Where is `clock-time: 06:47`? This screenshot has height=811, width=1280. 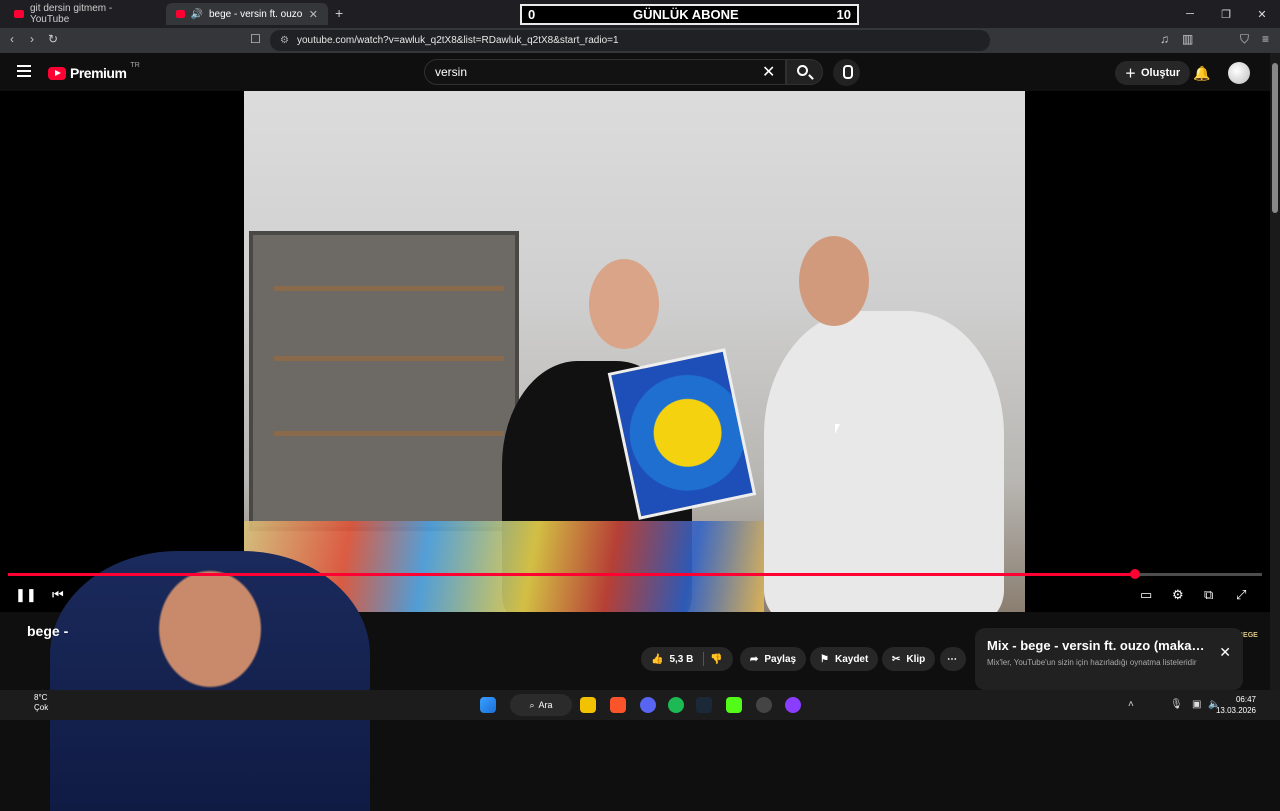
clock-time: 06:47 is located at coordinates (1245, 699).